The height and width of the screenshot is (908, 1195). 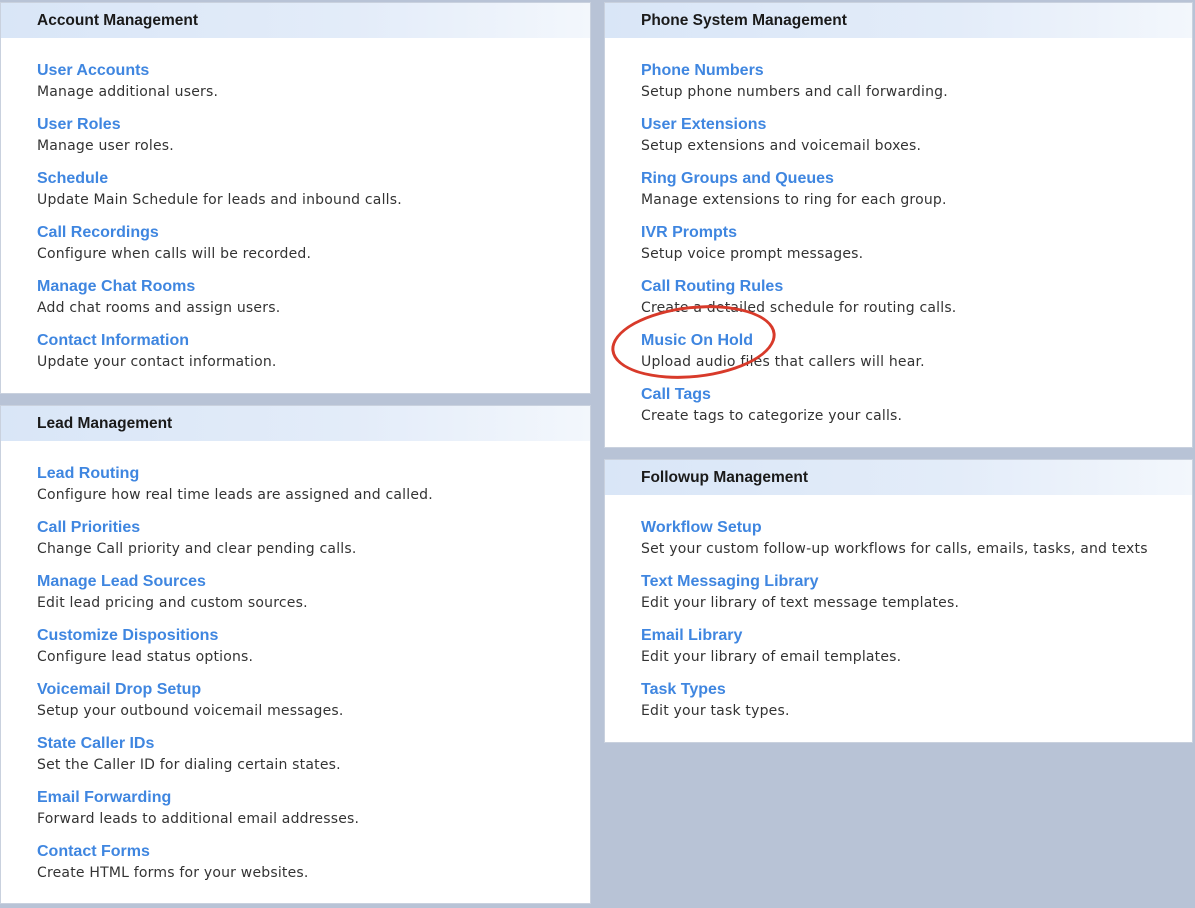 I want to click on task-types-link: Task Types, so click(x=916, y=690).